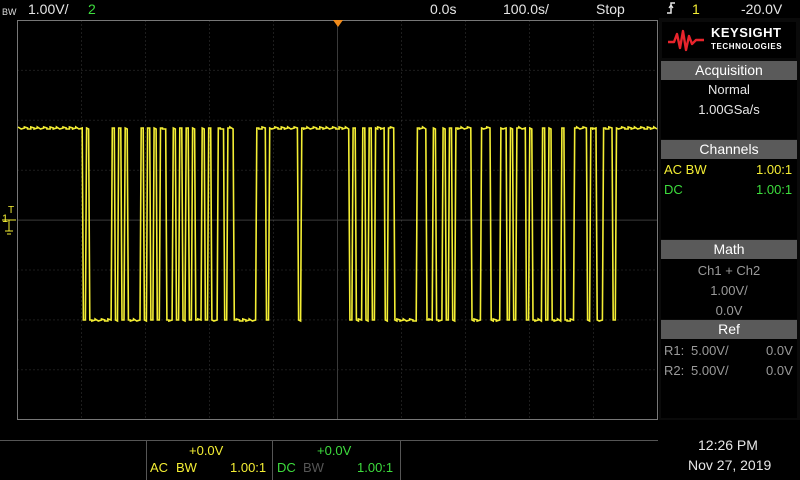  What do you see at coordinates (729, 249) in the screenshot?
I see `math-header: Math` at bounding box center [729, 249].